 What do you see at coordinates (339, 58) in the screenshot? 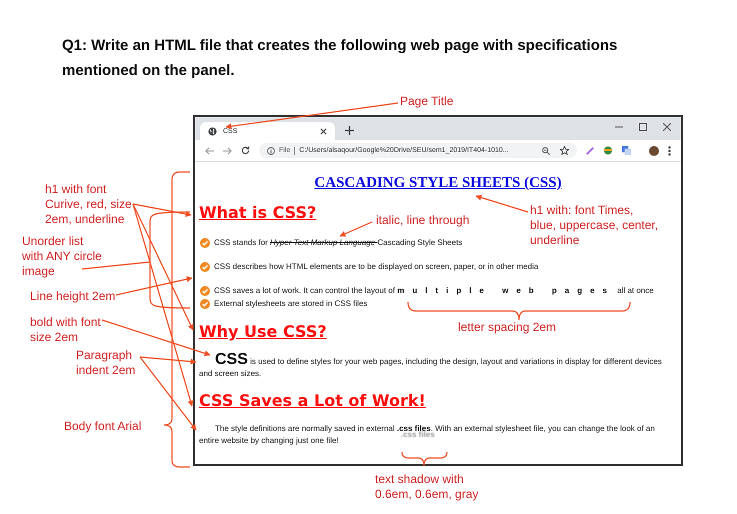
I see `question-text: Q1: Write an HTML file that creates the following web page with specifications mentioned on the panel.` at bounding box center [339, 58].